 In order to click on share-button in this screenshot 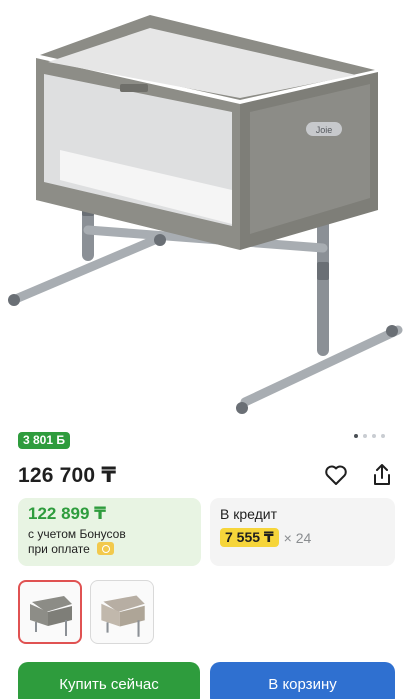, I will do `click(382, 475)`.